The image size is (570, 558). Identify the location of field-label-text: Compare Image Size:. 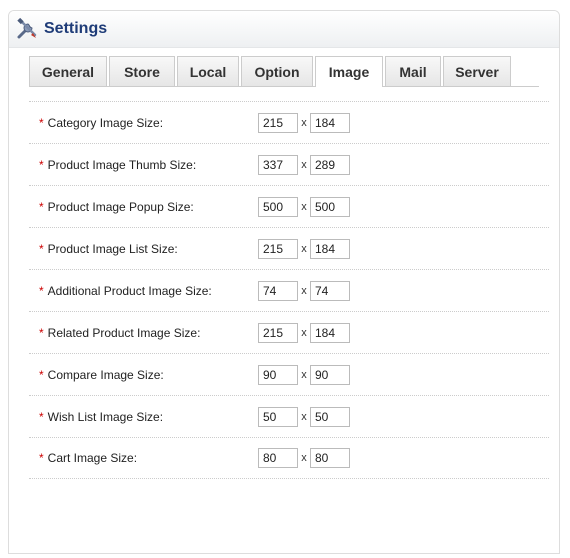
(105, 374).